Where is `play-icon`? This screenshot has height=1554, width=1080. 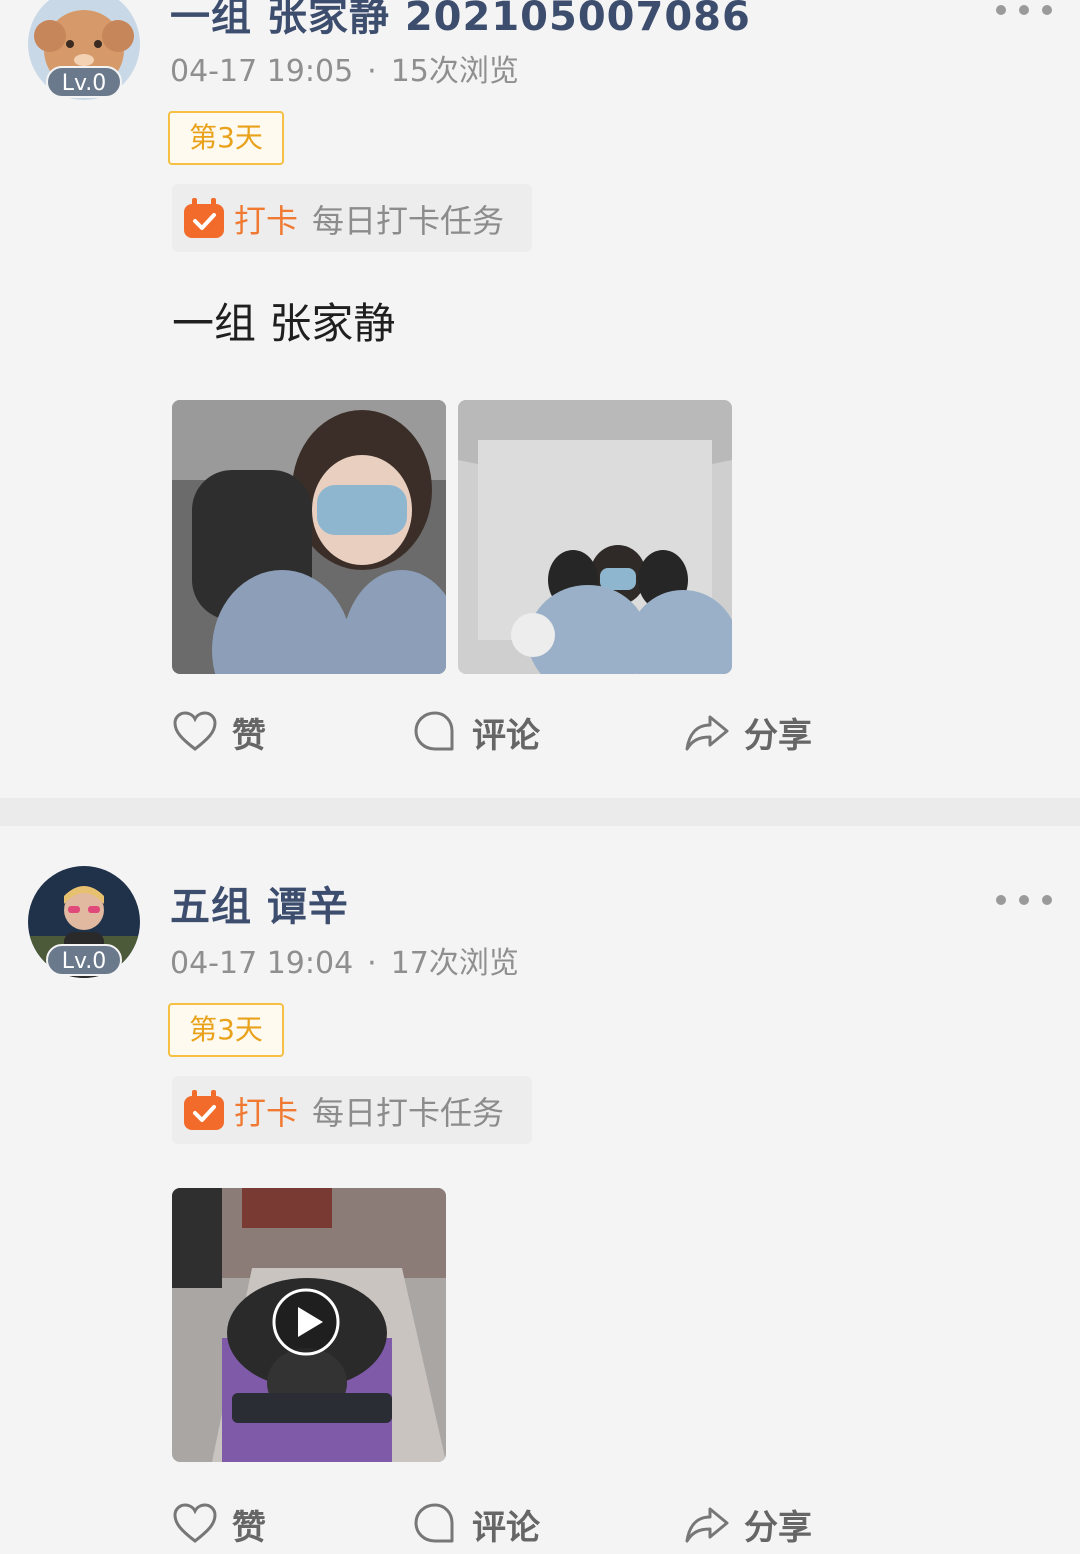
play-icon is located at coordinates (306, 1322).